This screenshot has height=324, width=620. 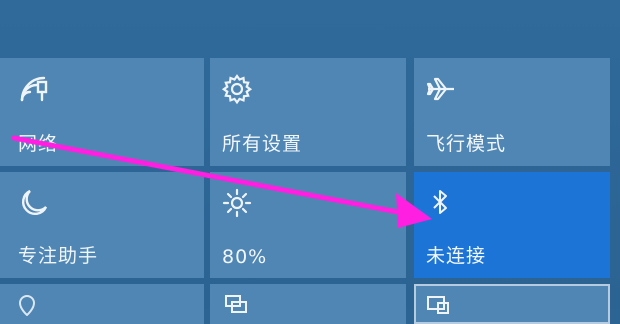 What do you see at coordinates (466, 144) in the screenshot?
I see `tile-airplane-mode-label: 飞行模式` at bounding box center [466, 144].